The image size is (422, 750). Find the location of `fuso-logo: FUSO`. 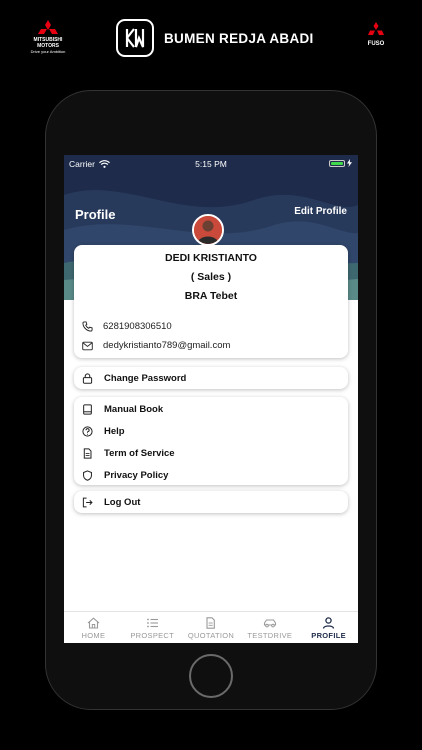

fuso-logo: FUSO is located at coordinates (376, 35).